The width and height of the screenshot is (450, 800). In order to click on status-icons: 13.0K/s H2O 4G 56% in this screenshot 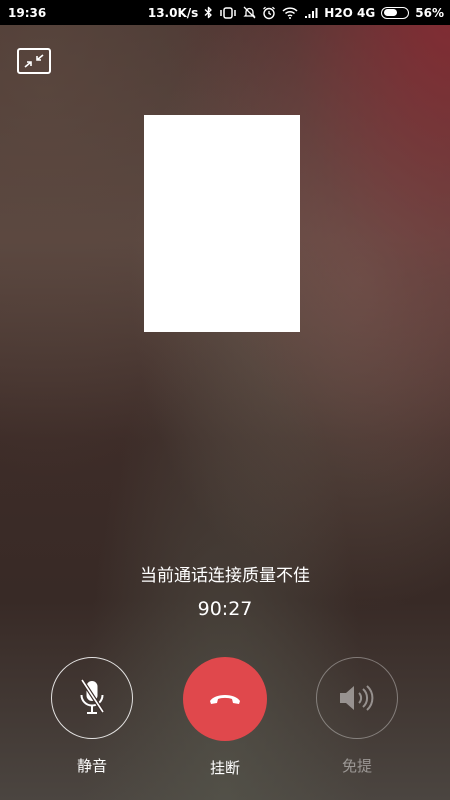, I will do `click(296, 13)`.